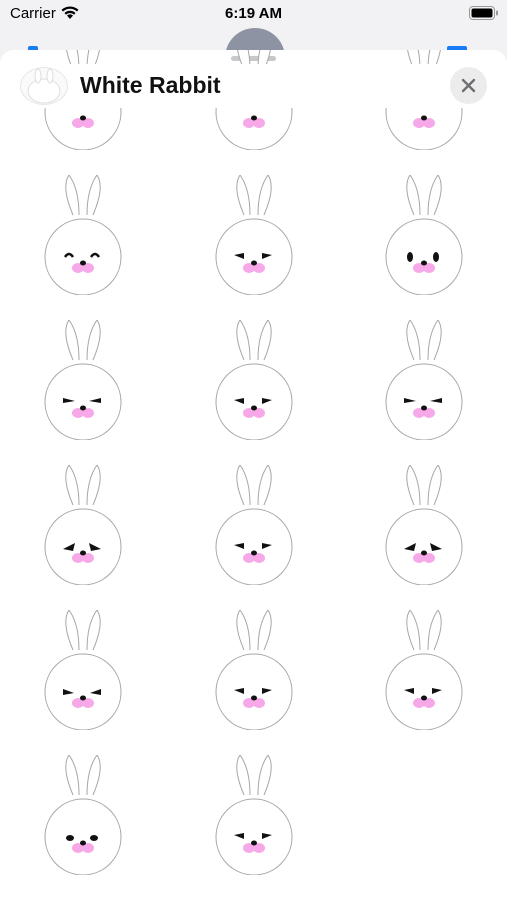  What do you see at coordinates (44, 86) in the screenshot?
I see `app-icon` at bounding box center [44, 86].